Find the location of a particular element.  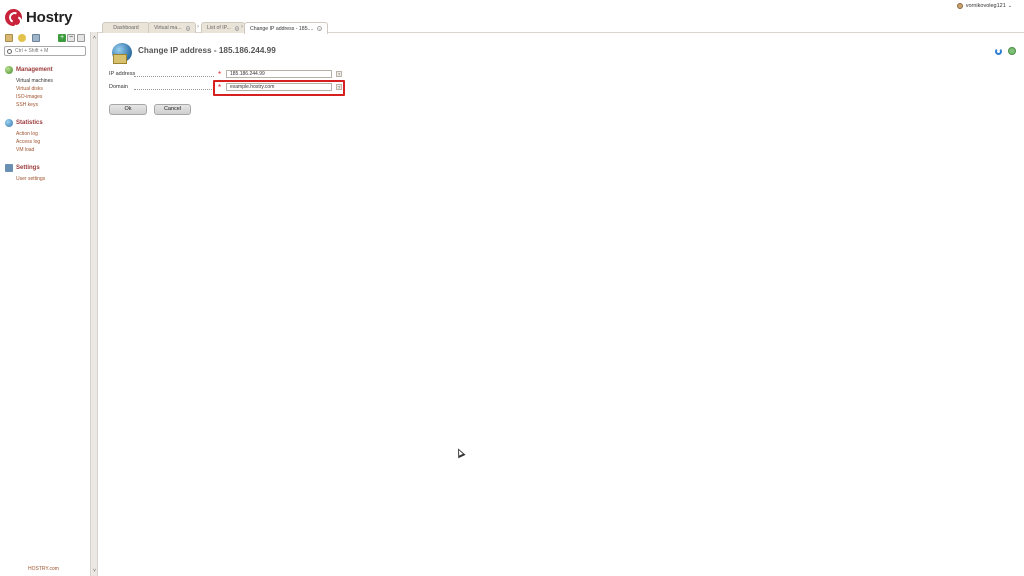

folder-icon is located at coordinates (36, 38).